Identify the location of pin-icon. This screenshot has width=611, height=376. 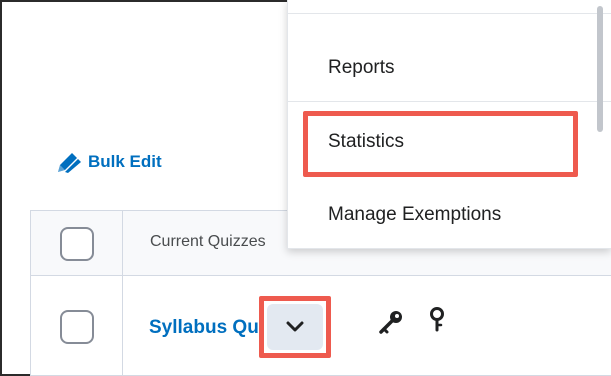
(437, 319).